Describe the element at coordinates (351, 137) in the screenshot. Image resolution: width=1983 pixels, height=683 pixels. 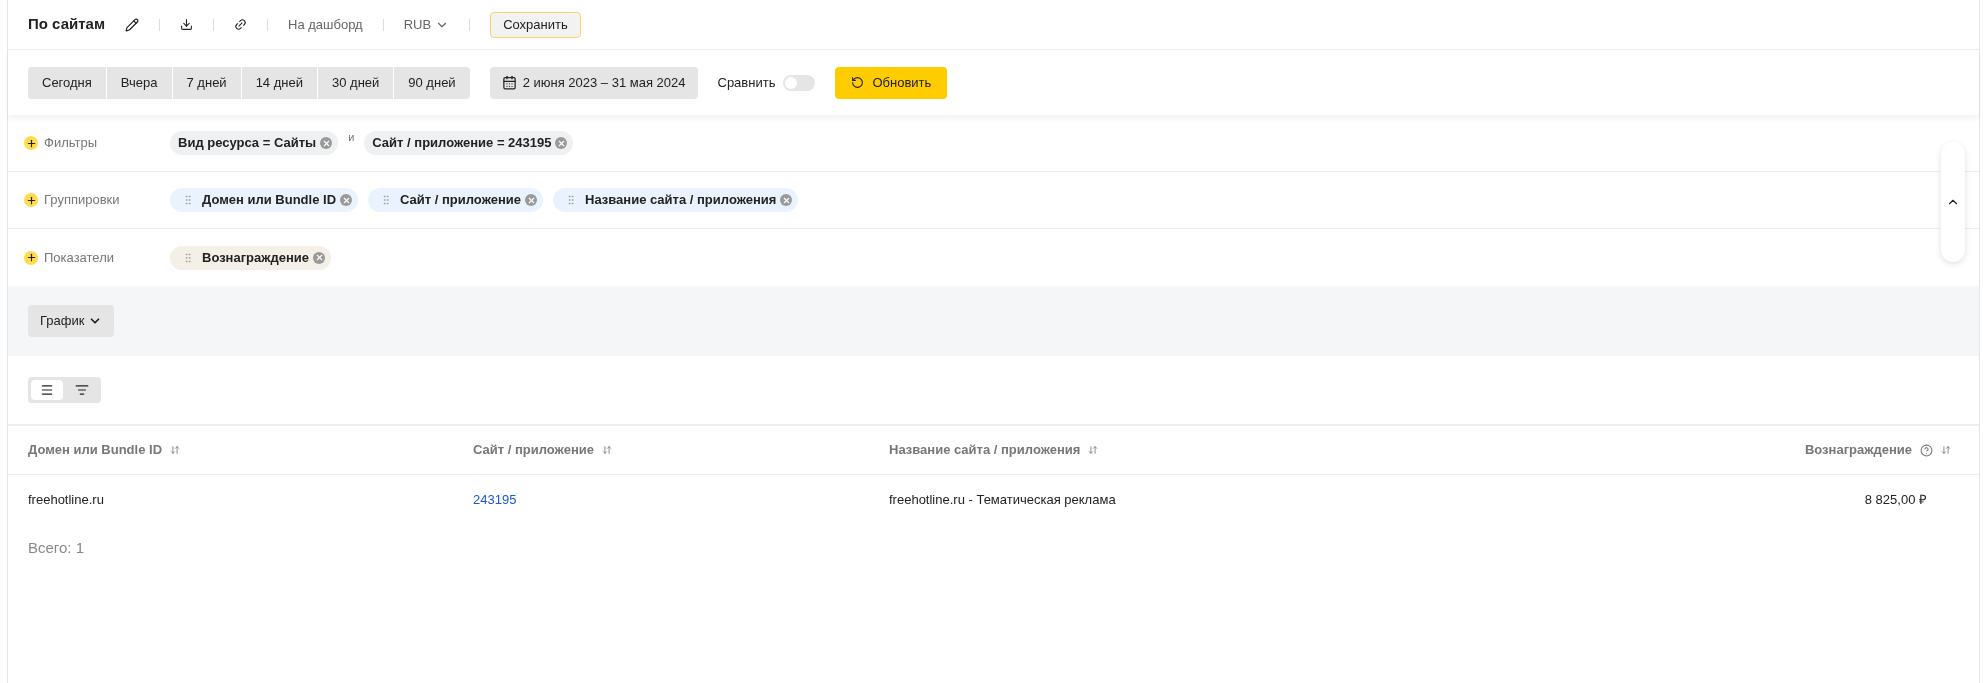
I see `connector-text: и` at that location.